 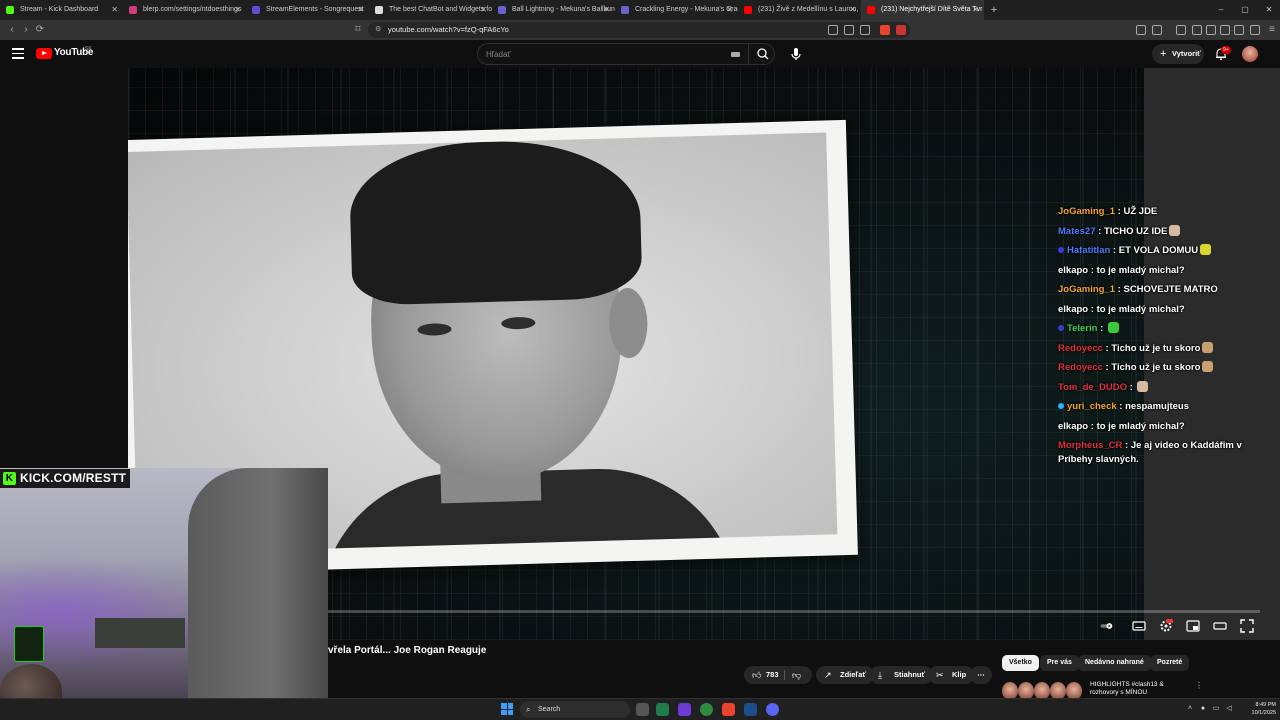 I want to click on browser-tab: Ball Lightning - Mekuna's Ballkuna ✕, so click(x=553, y=10).